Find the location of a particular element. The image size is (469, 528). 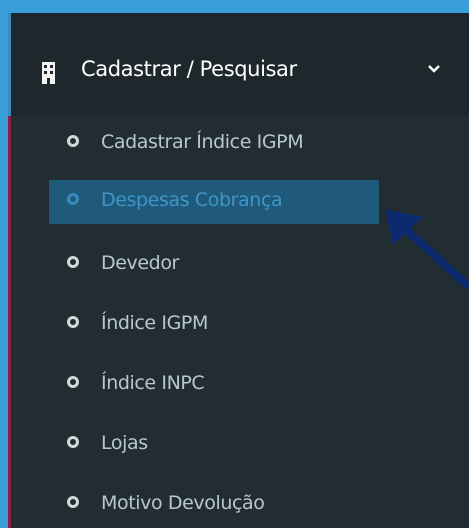

menu-item-indice-inpc: Índice INPC is located at coordinates (214, 385).